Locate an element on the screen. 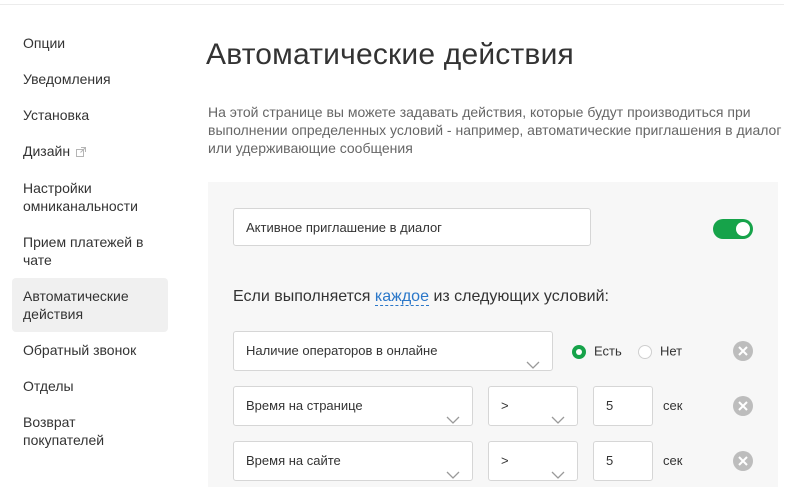 The width and height of the screenshot is (804, 494). radio-no: Нет is located at coordinates (660, 351).